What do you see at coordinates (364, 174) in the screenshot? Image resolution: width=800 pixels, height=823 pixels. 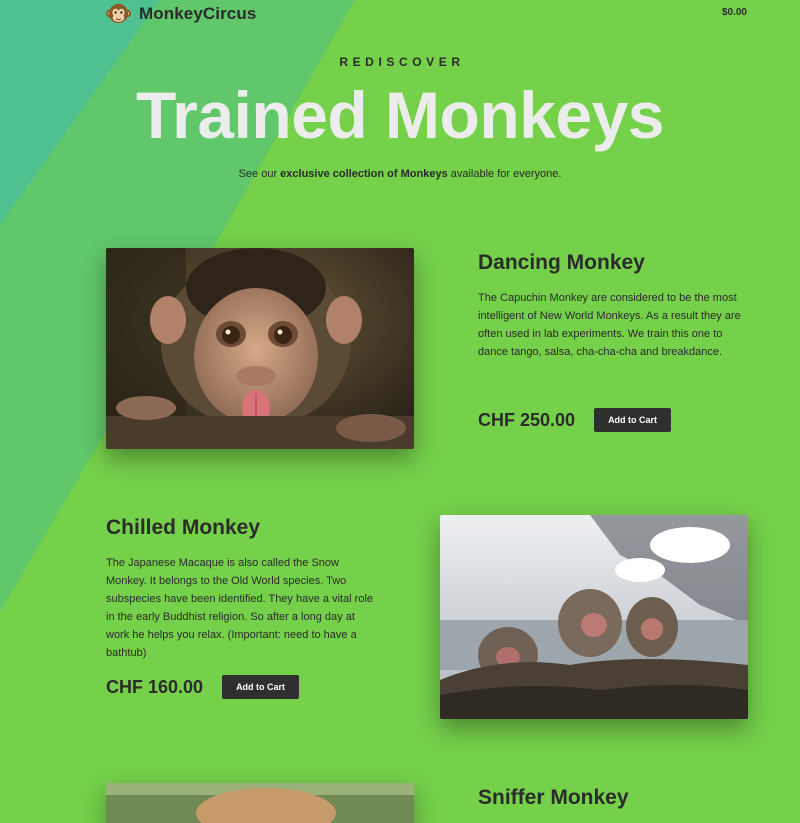 I see `hero-subtitle-bold: exclusive collection of Monkeys` at bounding box center [364, 174].